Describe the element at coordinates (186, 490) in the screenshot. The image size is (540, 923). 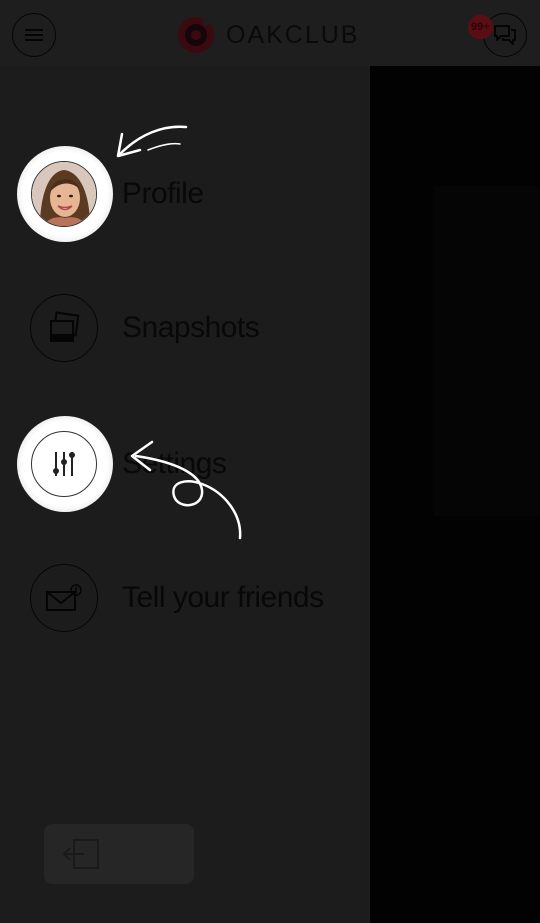
I see `arrow-to-settings-icon` at that location.